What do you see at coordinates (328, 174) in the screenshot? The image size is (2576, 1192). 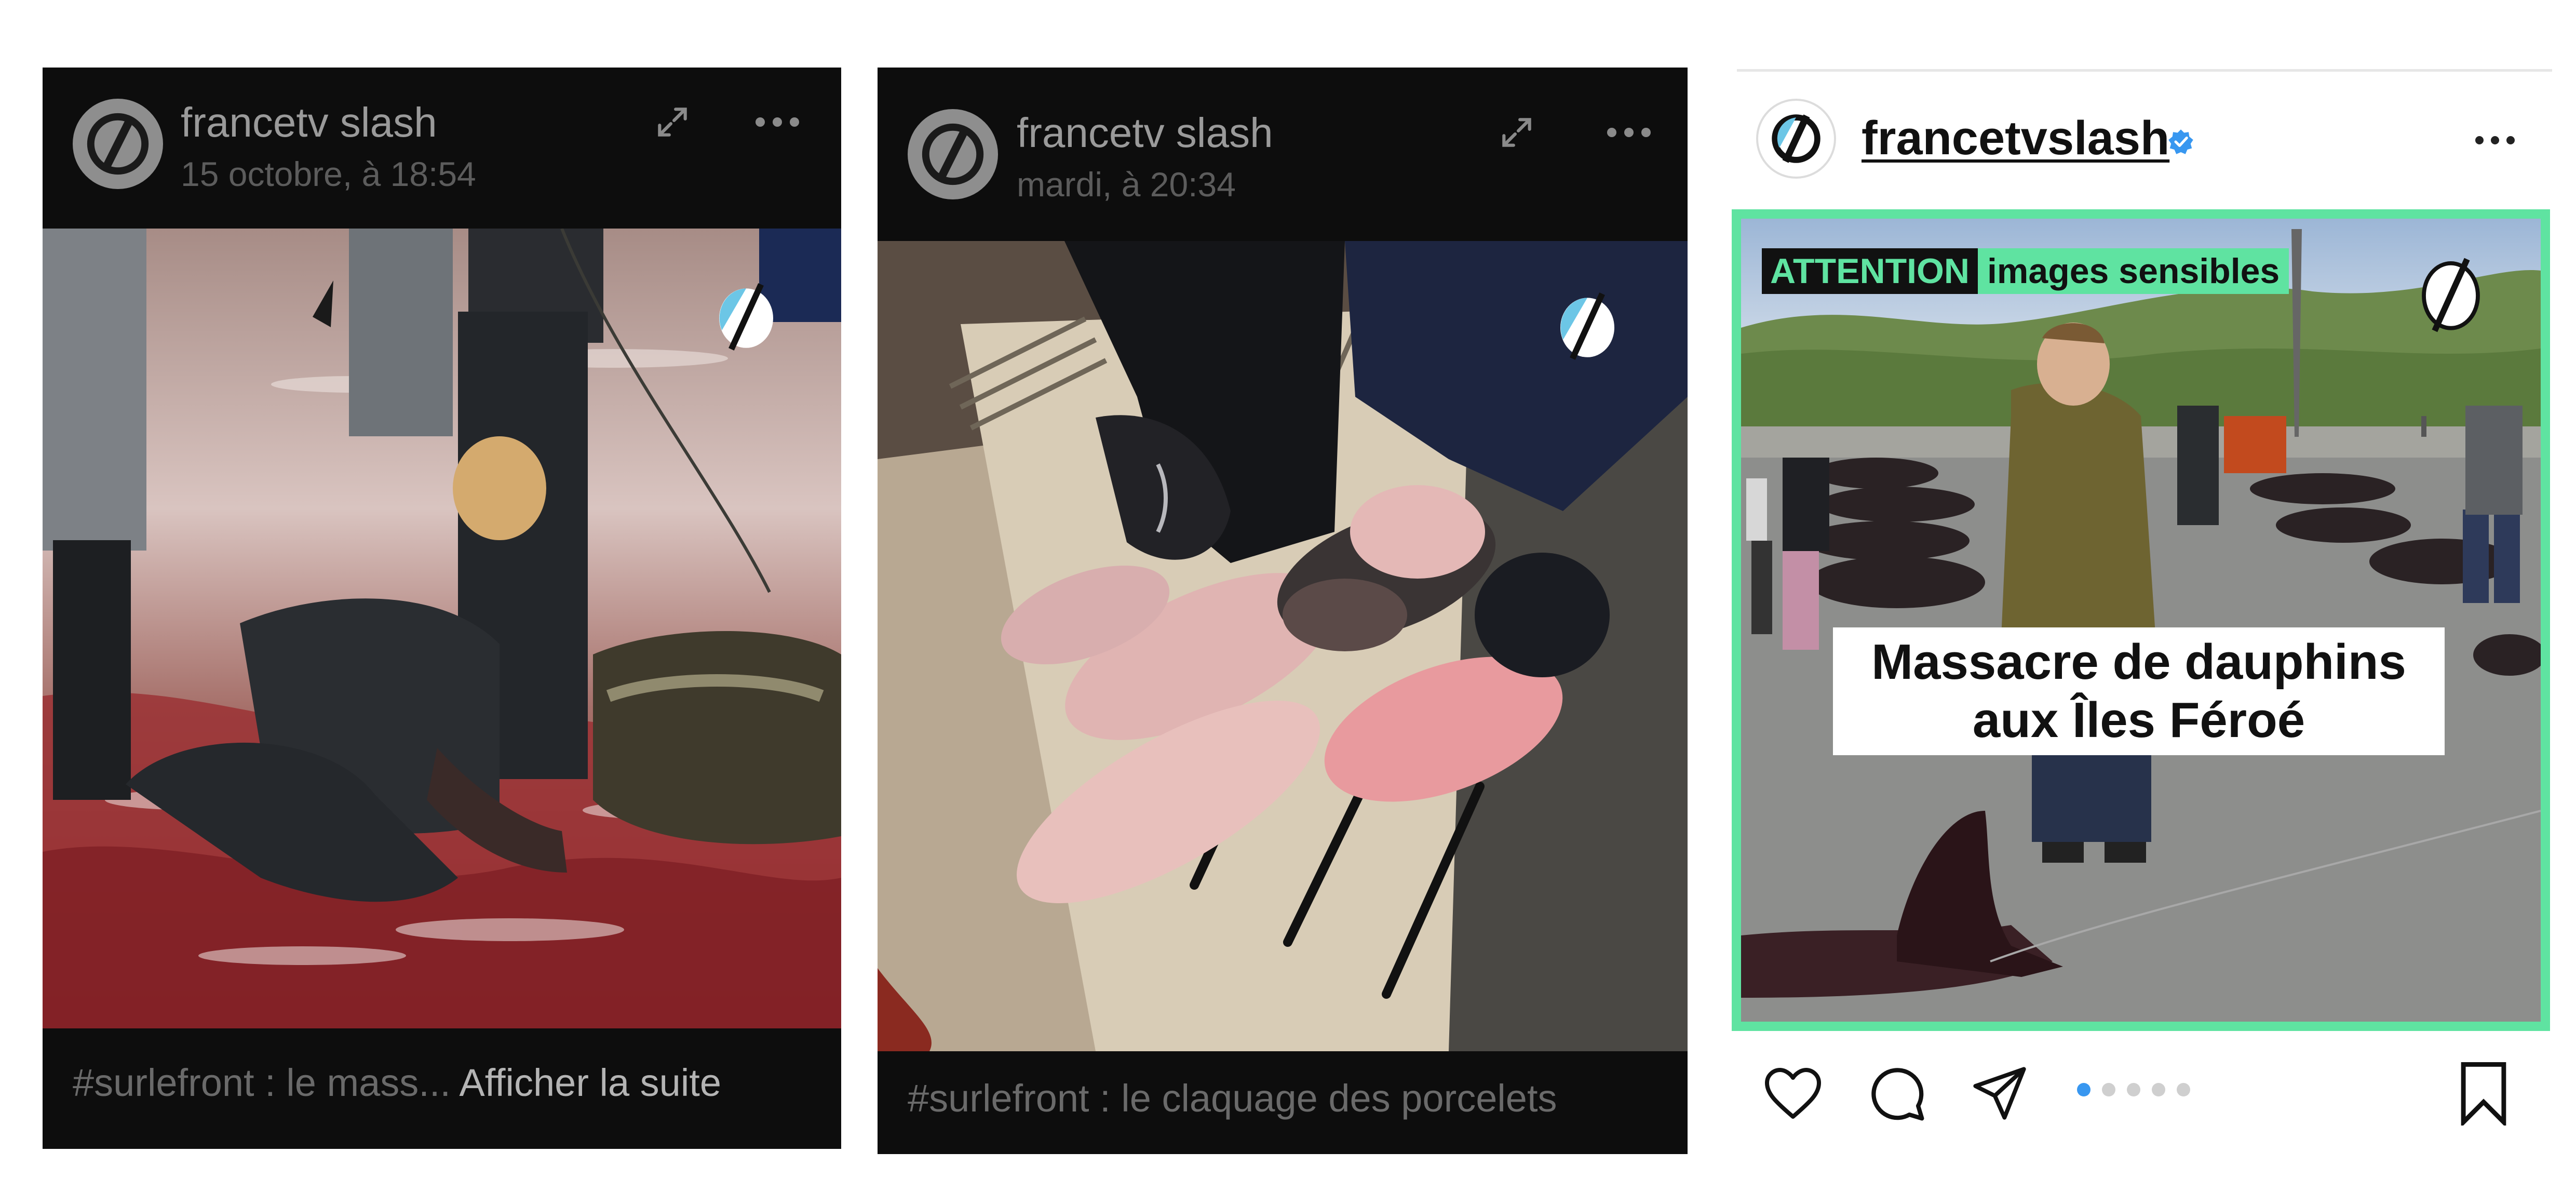 I see `post-timestamp: 15 octobre, à 18:54` at bounding box center [328, 174].